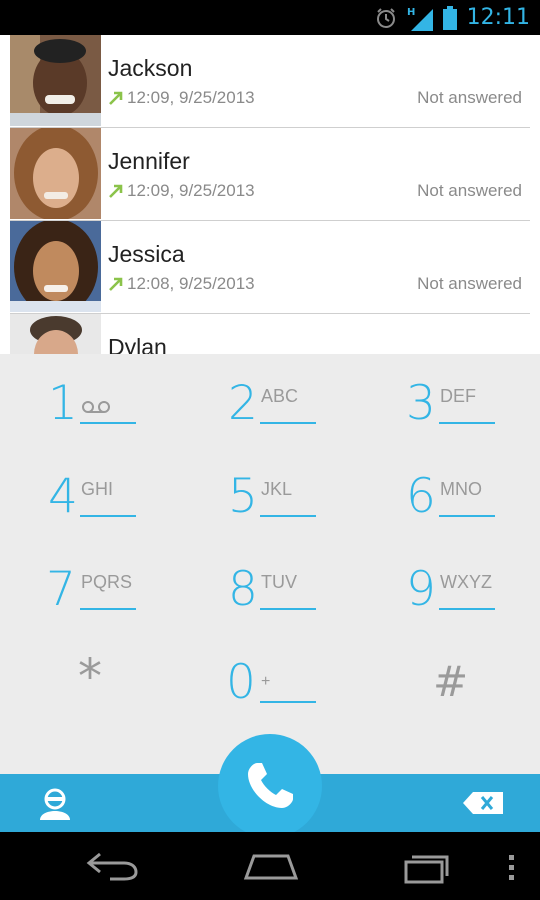 The height and width of the screenshot is (900, 540). What do you see at coordinates (150, 68) in the screenshot?
I see `contact-name: Jackson` at bounding box center [150, 68].